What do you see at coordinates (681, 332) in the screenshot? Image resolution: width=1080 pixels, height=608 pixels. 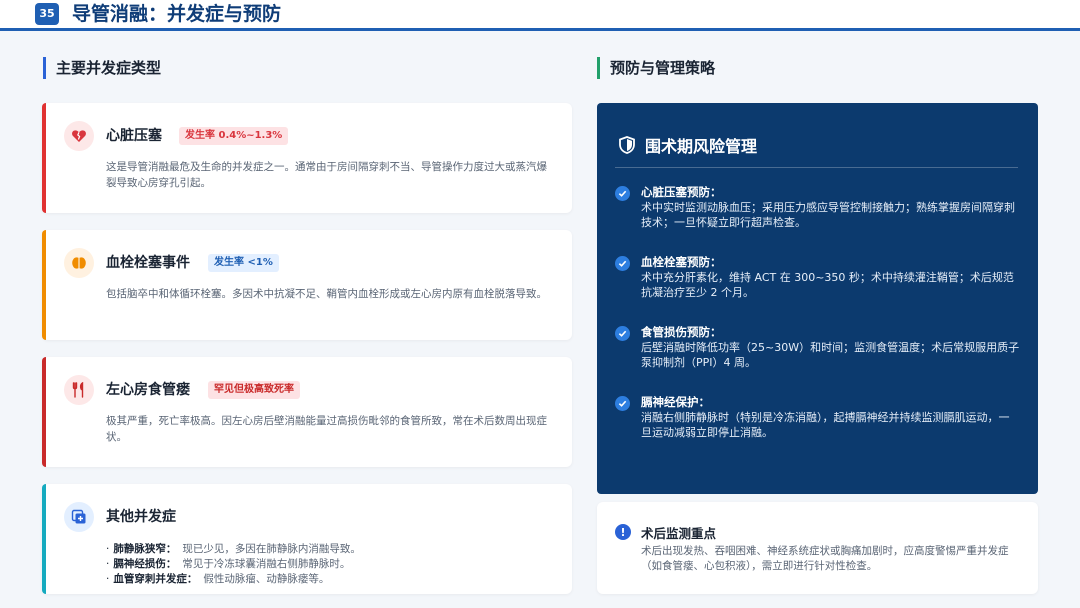 I see `strategy-title: 食管损伤预防：` at bounding box center [681, 332].